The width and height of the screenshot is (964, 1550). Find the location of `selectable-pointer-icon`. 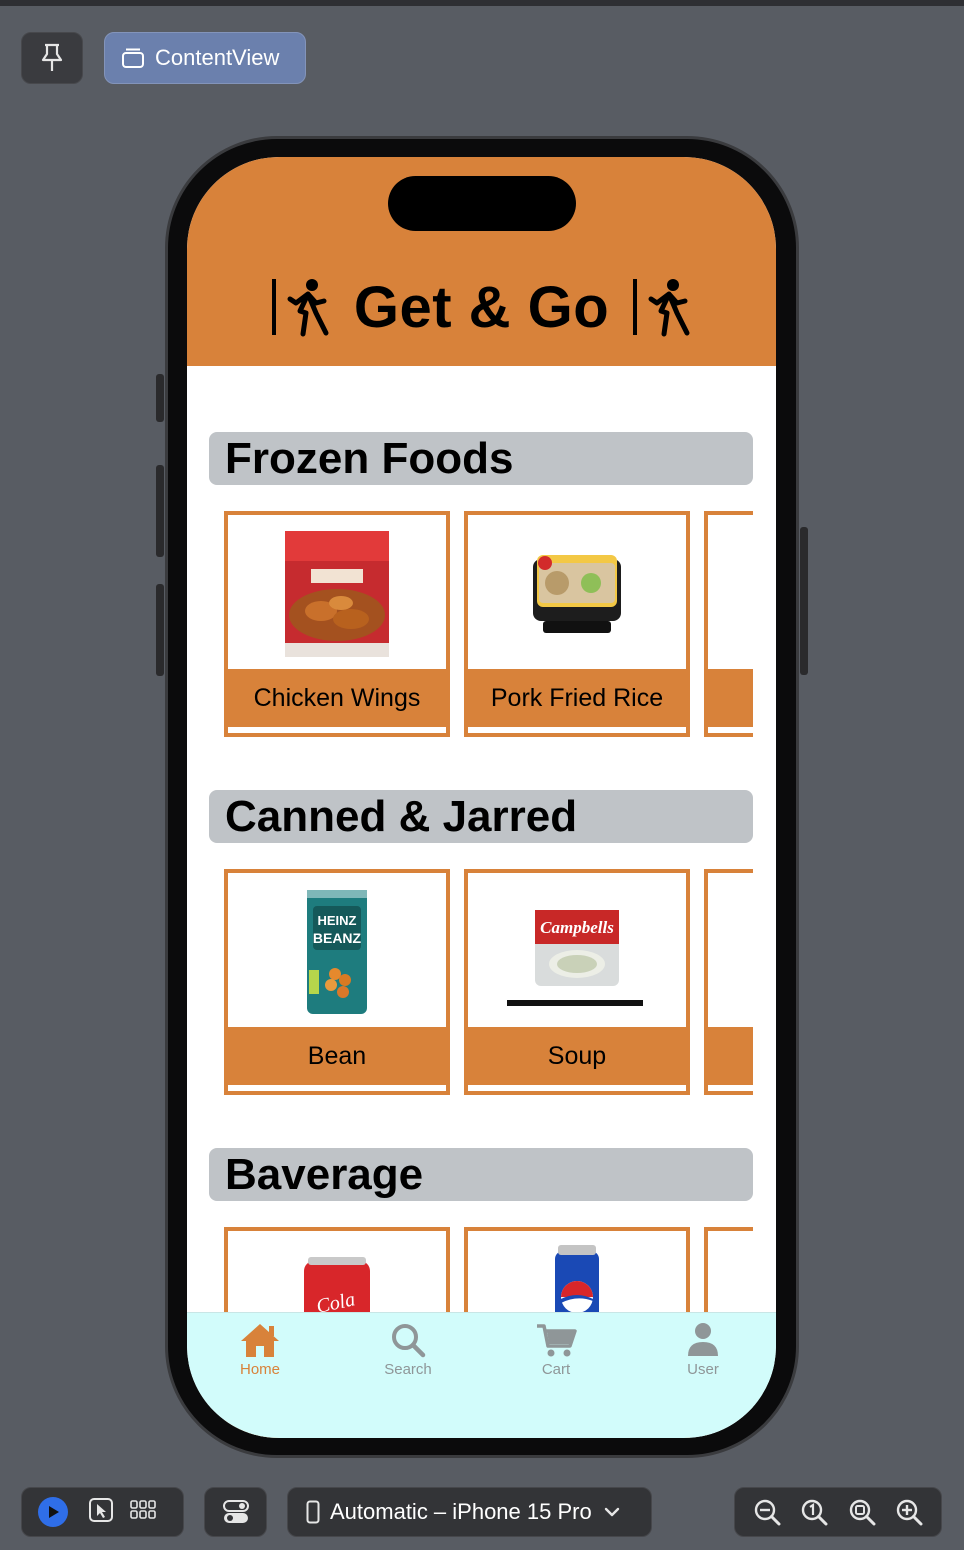

selectable-pointer-icon is located at coordinates (101, 1512).